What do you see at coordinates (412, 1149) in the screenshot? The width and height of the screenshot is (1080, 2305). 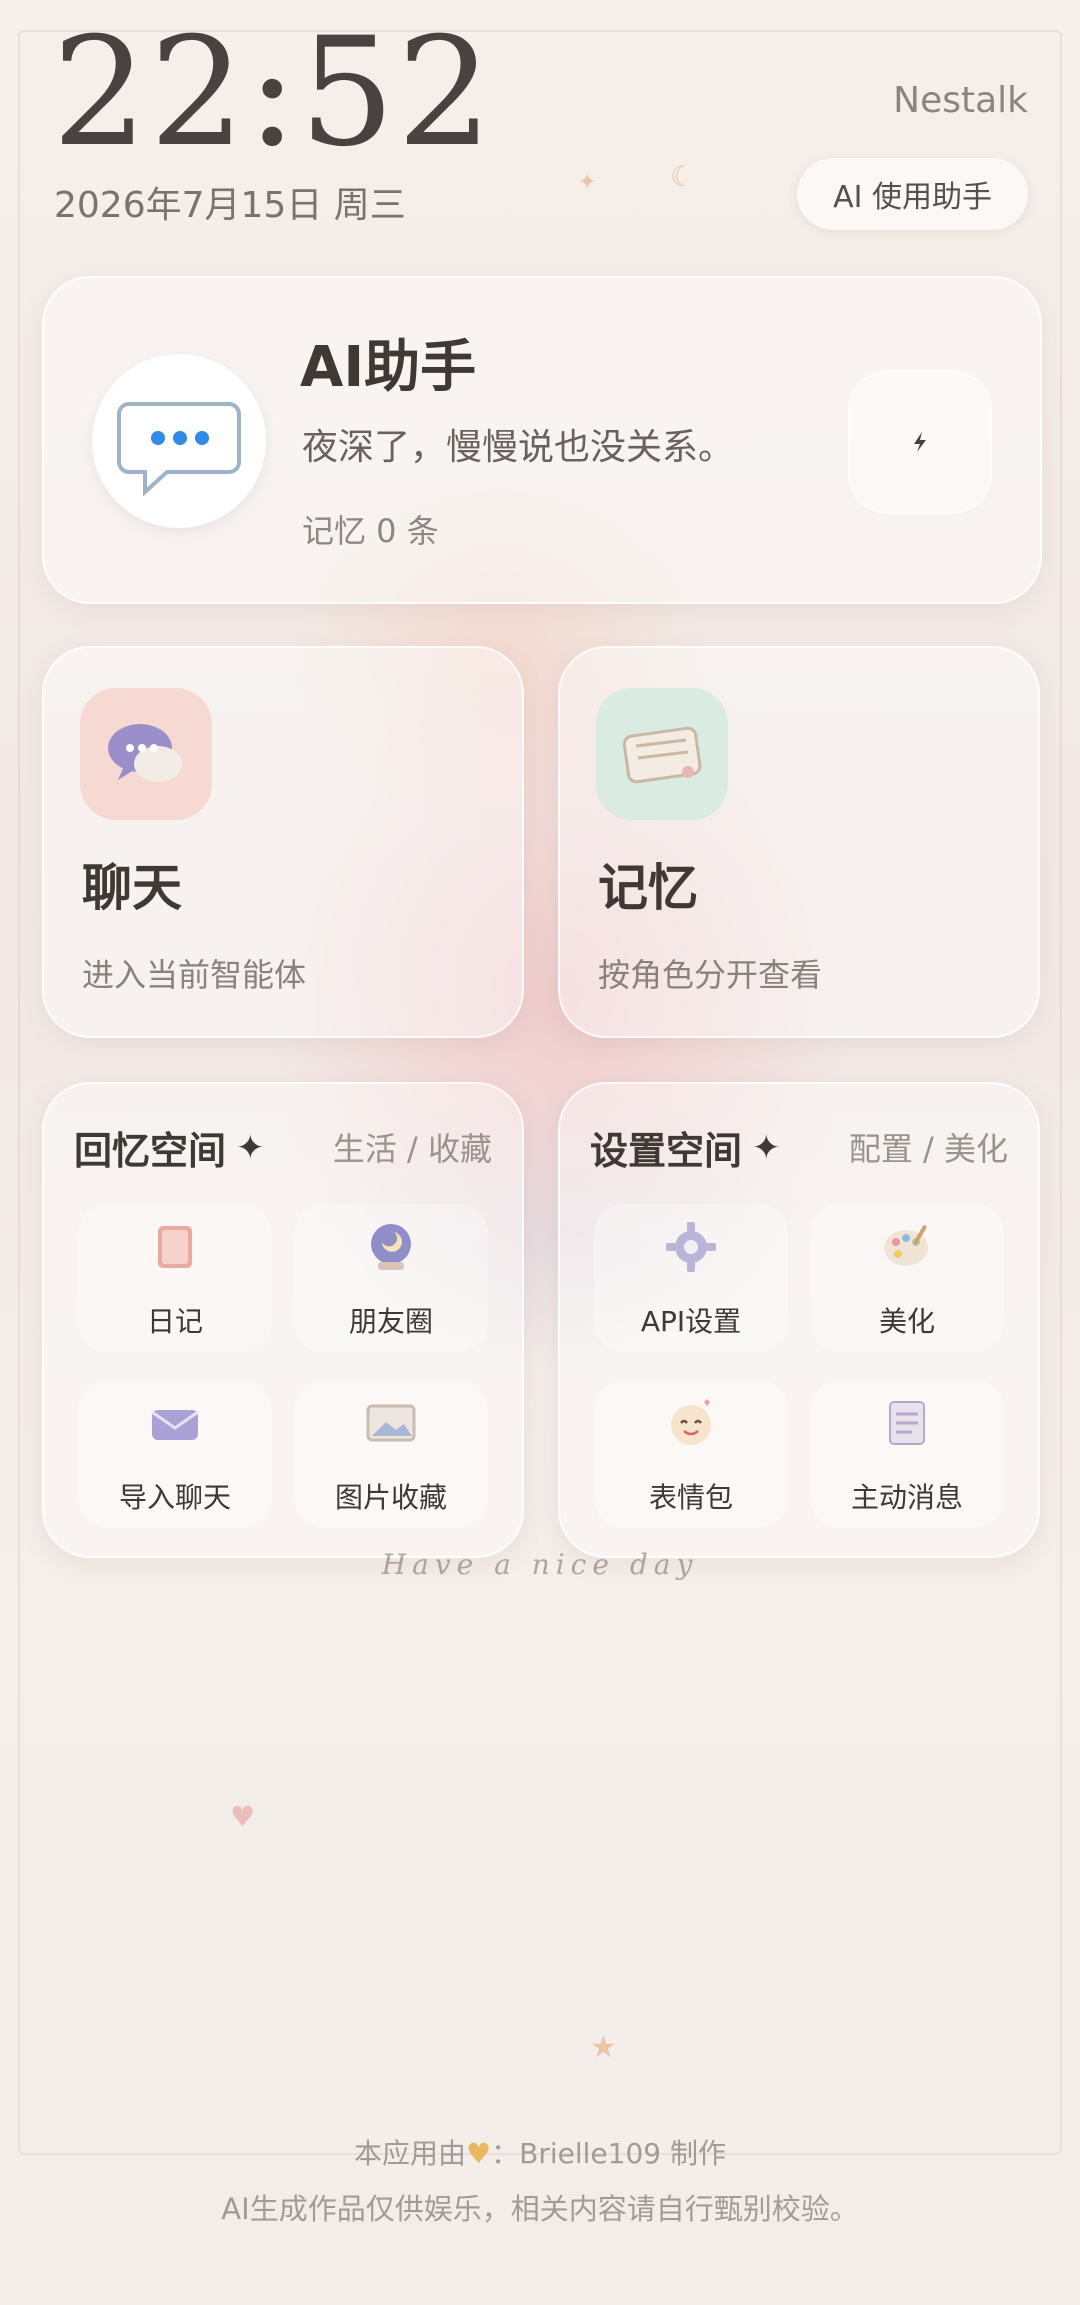 I see `recall-space-tag: 生活 / 收藏` at bounding box center [412, 1149].